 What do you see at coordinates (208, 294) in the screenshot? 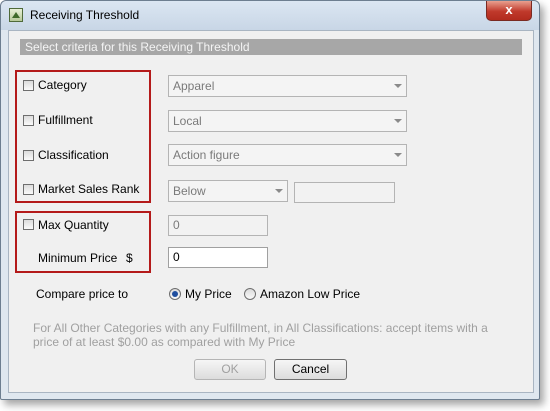
I see `my-price-label: My Price` at bounding box center [208, 294].